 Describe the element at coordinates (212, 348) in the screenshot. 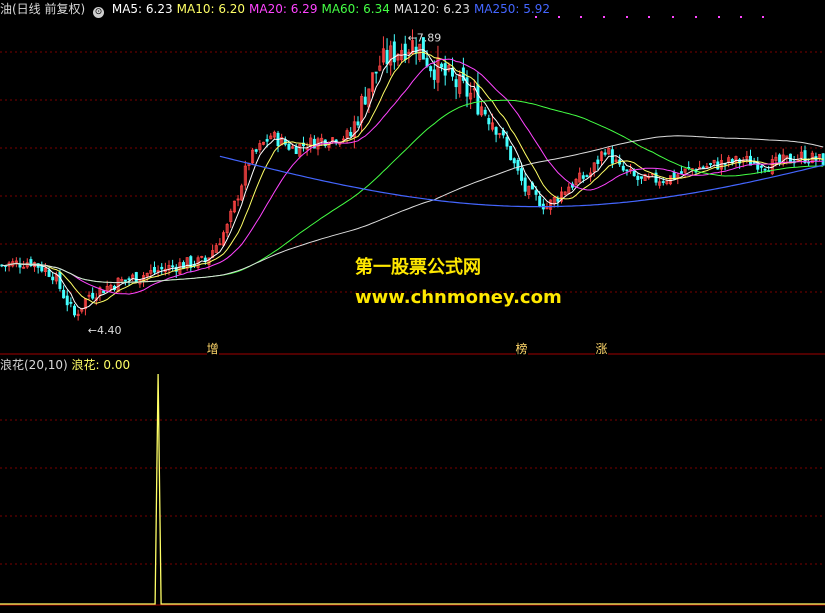

I see `signal-tag: 增` at that location.